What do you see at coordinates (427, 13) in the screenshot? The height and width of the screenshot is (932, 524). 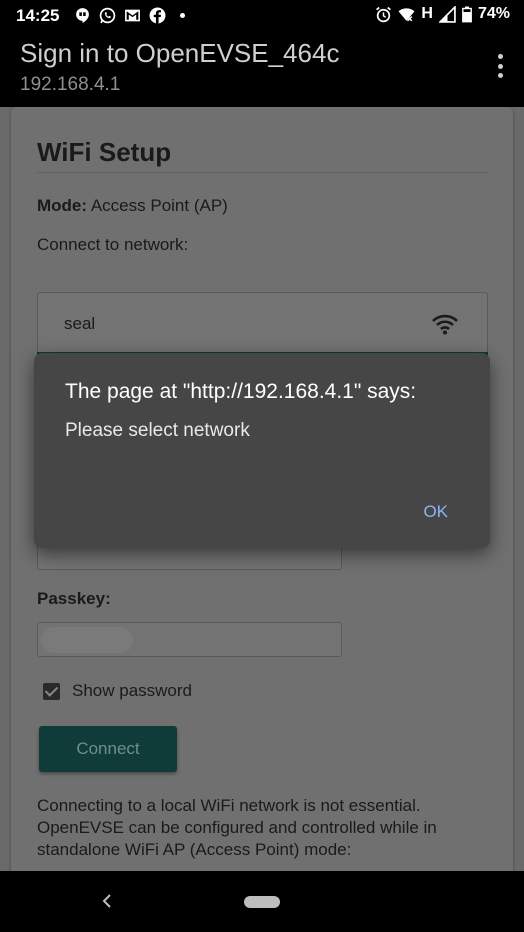 I see `network-type: H` at bounding box center [427, 13].